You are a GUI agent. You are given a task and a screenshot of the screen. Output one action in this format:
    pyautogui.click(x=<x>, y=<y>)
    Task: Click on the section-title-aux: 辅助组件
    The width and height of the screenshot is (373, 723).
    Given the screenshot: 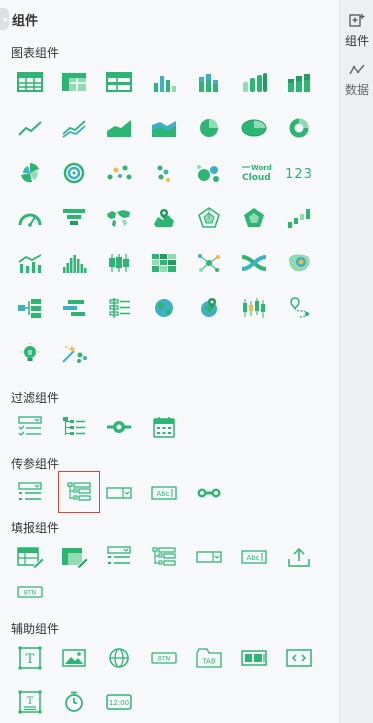 What is the action you would take?
    pyautogui.click(x=35, y=629)
    